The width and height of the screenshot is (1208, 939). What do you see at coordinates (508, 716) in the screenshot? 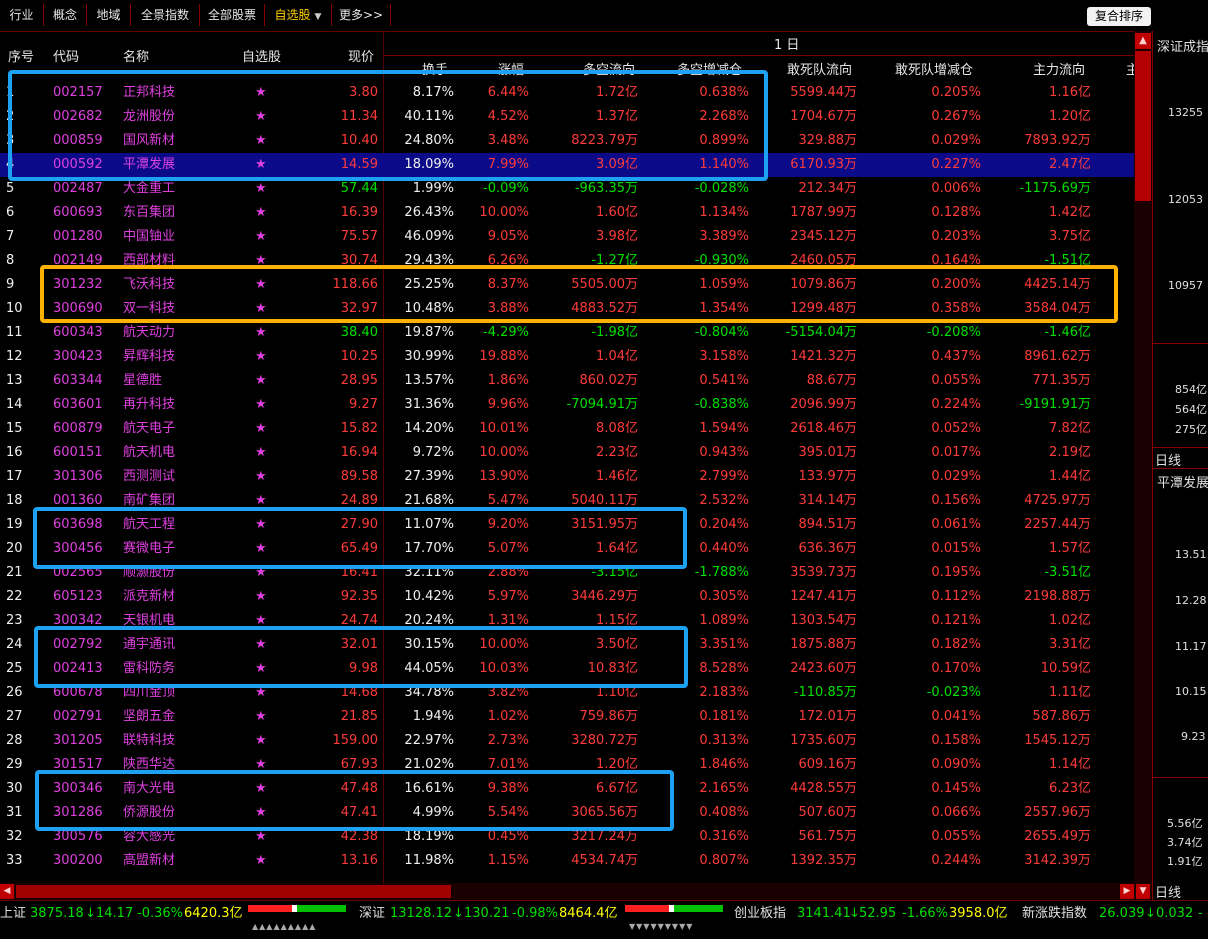
I see `change-percent: 1.02%` at bounding box center [508, 716].